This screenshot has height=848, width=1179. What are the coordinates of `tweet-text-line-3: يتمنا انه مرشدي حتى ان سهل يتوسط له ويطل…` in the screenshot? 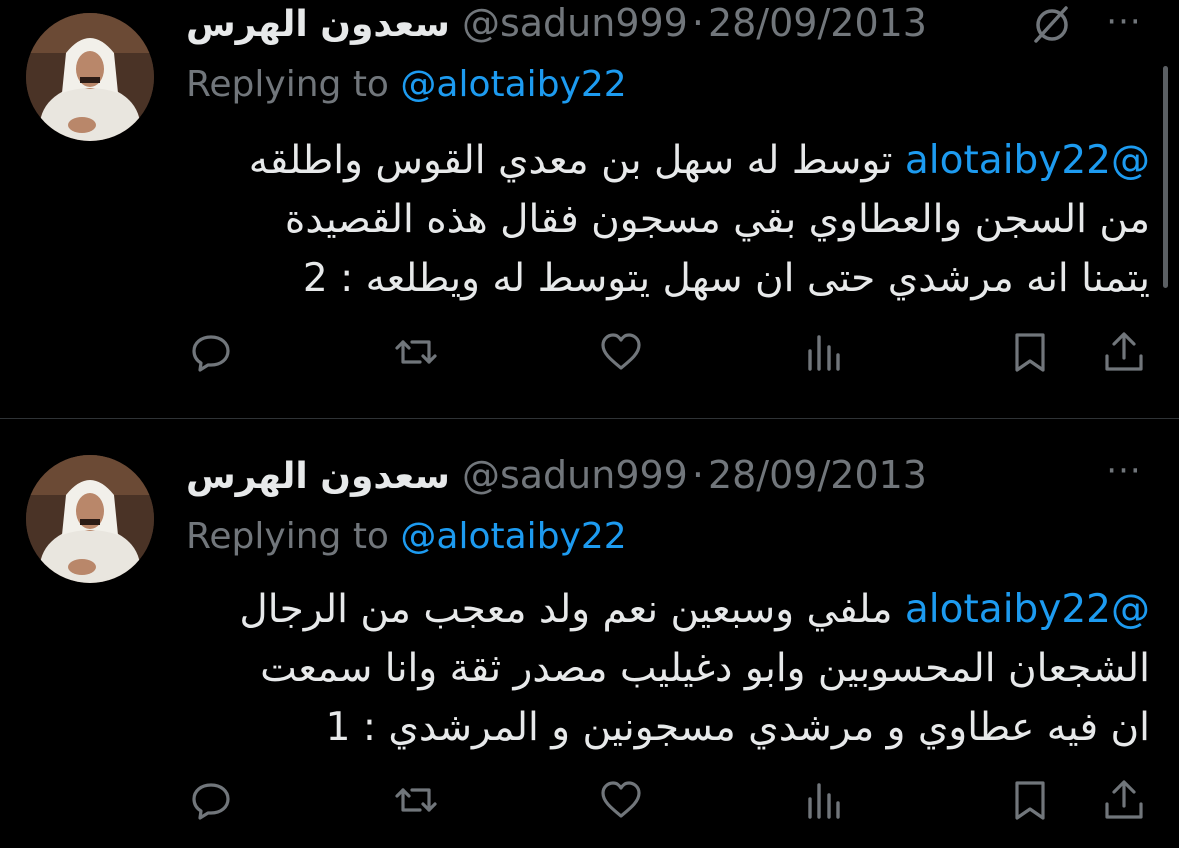 It's located at (726, 278).